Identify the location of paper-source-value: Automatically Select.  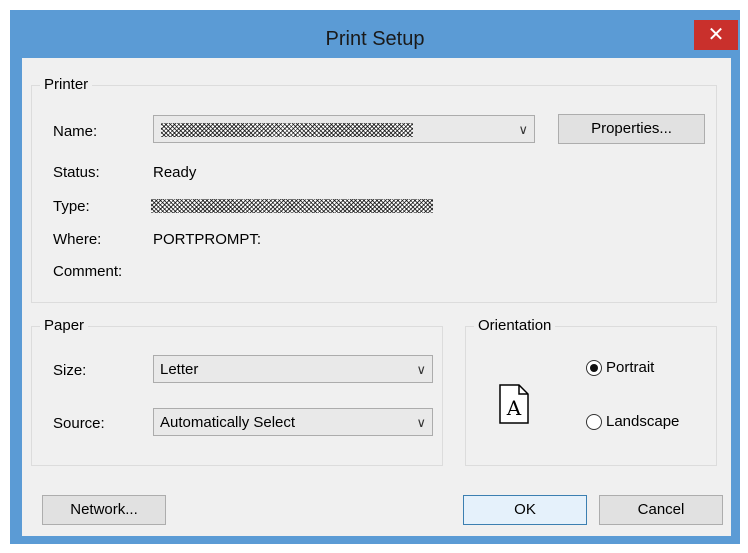
(228, 422).